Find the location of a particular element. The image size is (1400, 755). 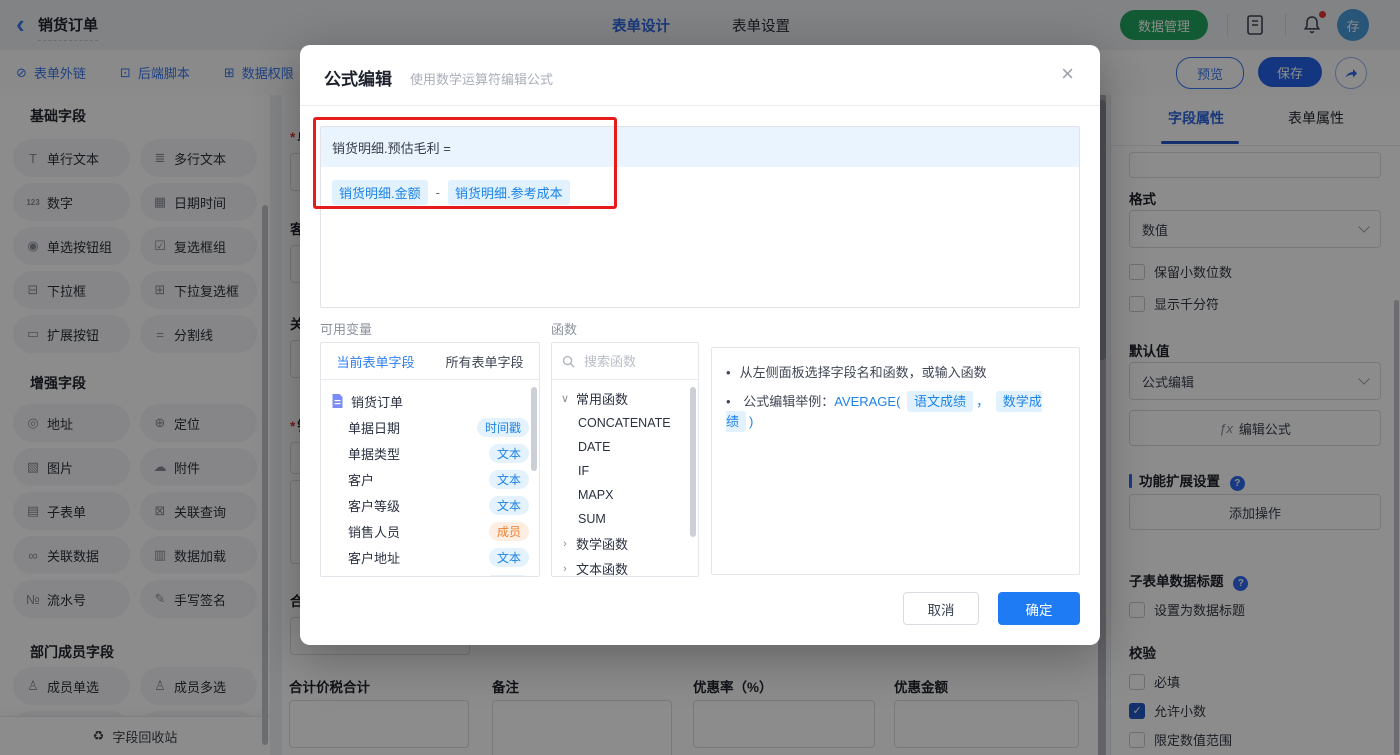

variable-name: 客户等级 is located at coordinates (374, 506).